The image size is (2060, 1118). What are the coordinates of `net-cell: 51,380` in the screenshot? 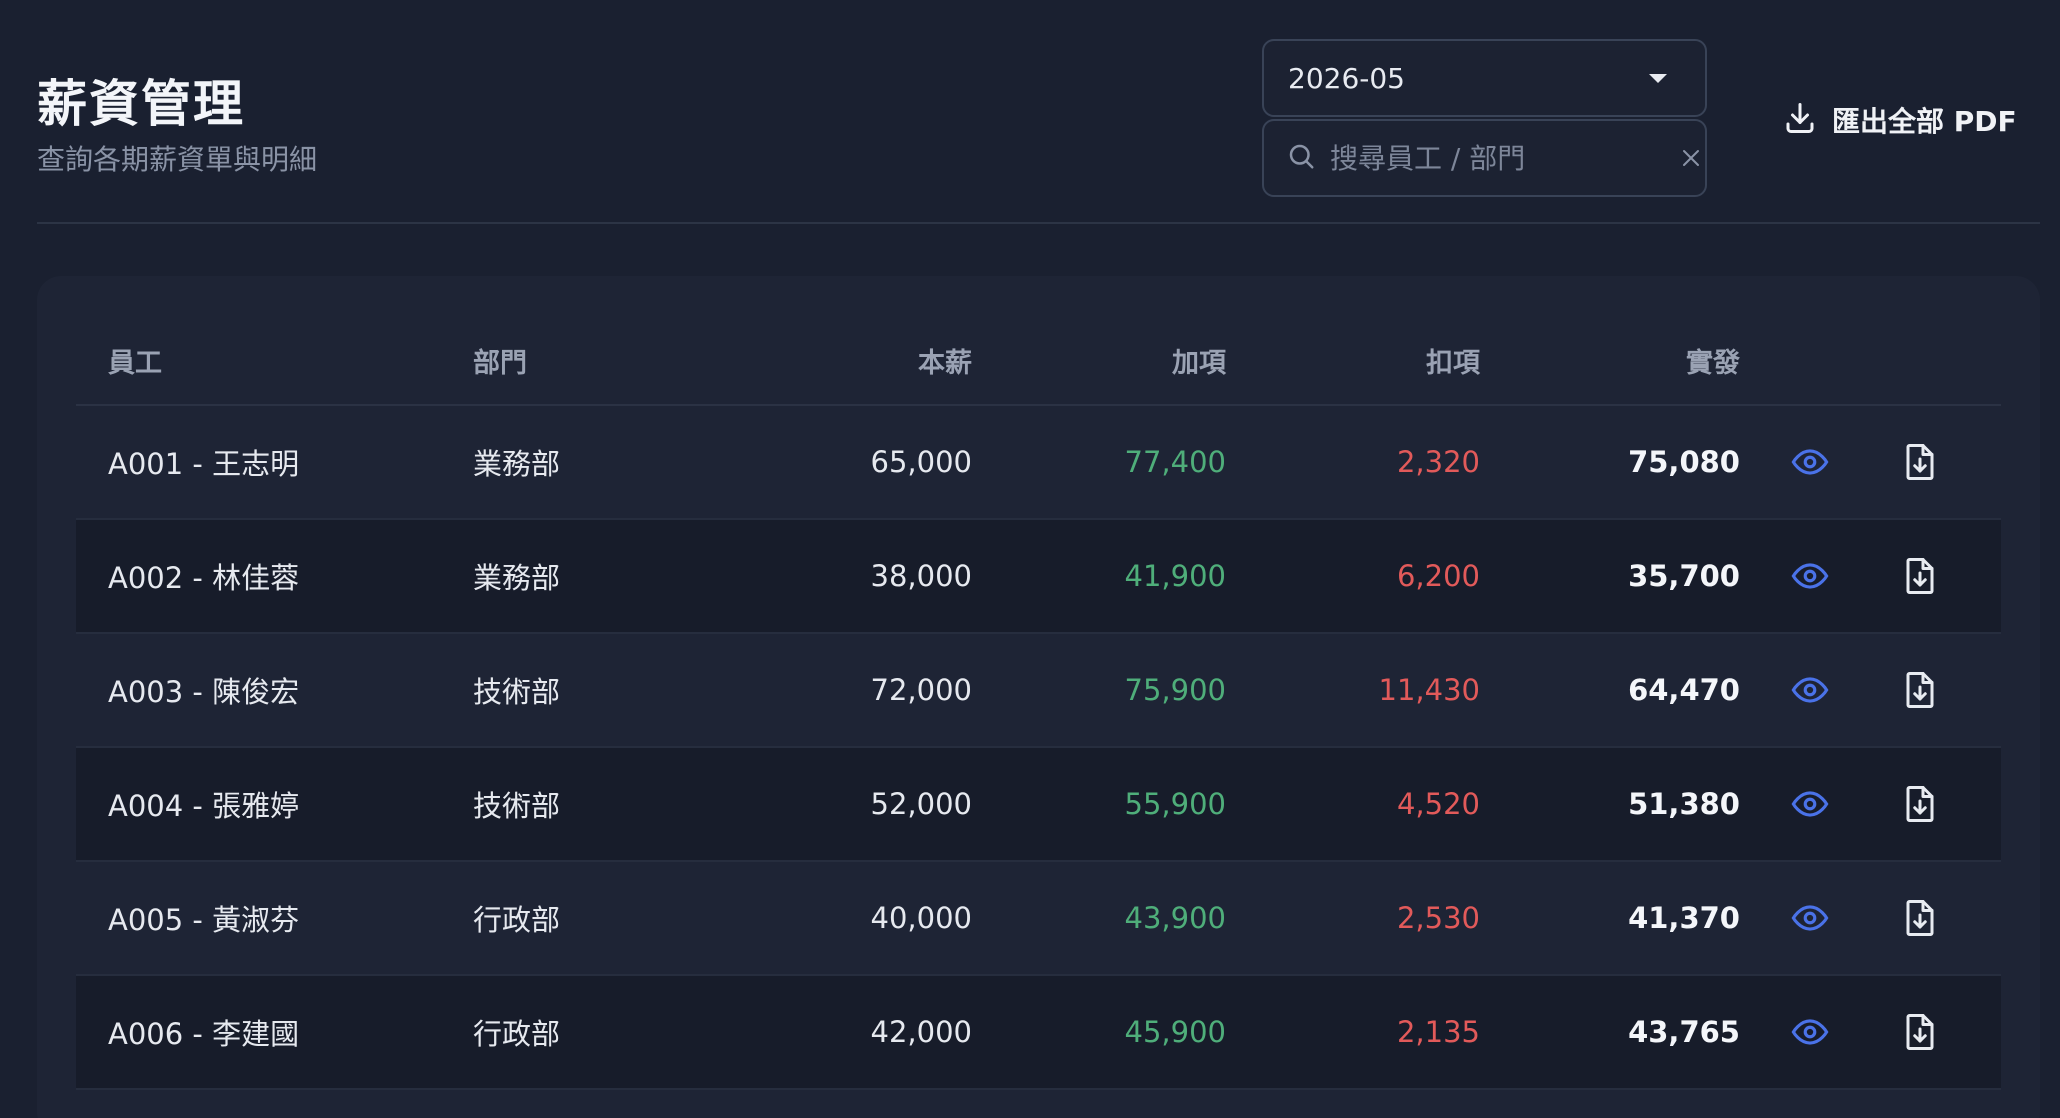 It's located at (1684, 804).